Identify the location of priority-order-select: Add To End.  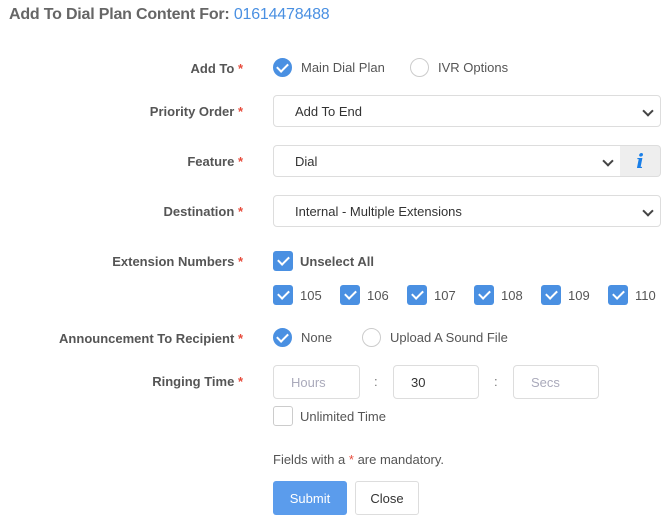
(467, 111).